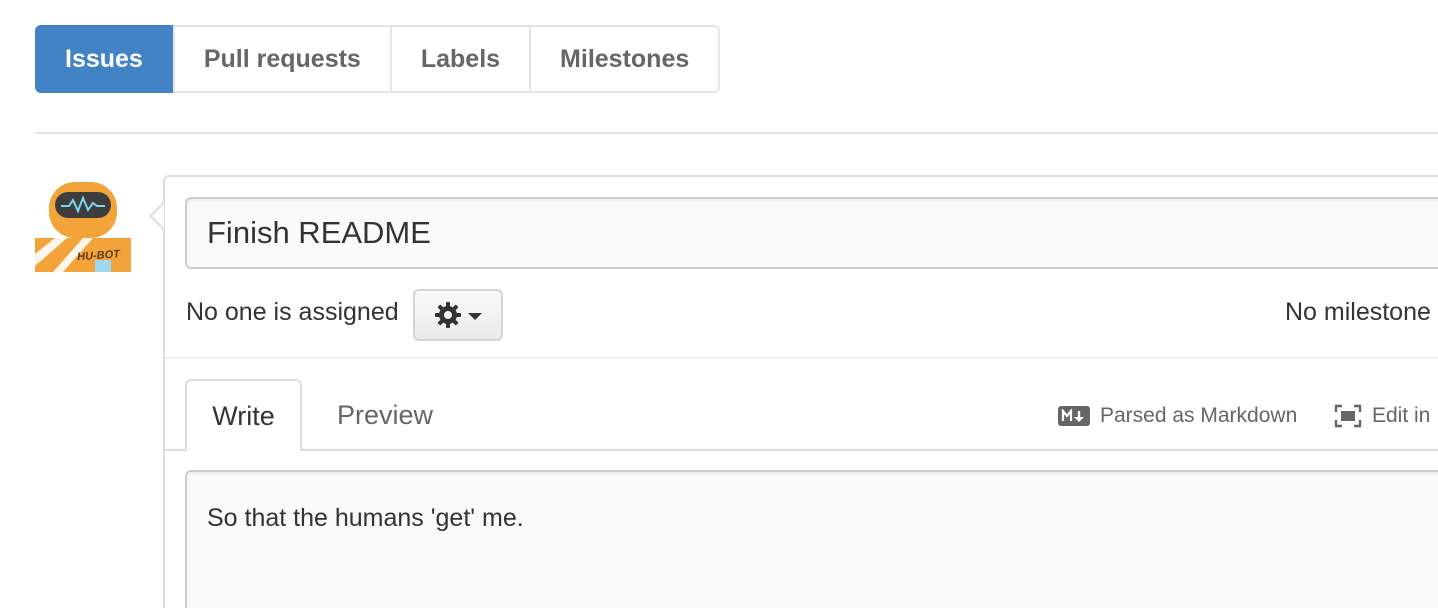  I want to click on fullscreen-edit-link: Edit in, so click(1382, 416).